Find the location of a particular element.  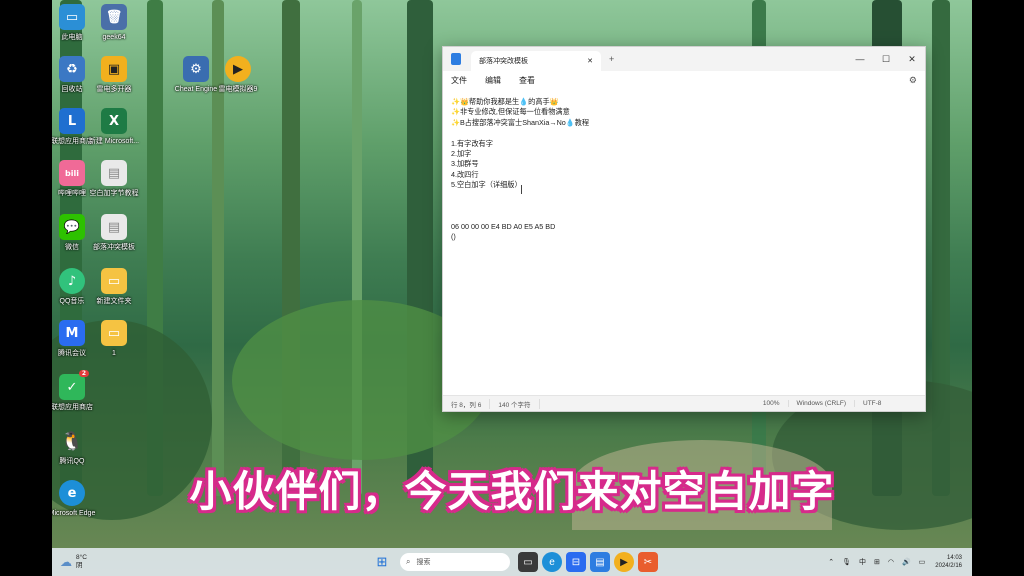

editor-line: 3.加群号 is located at coordinates (465, 164).